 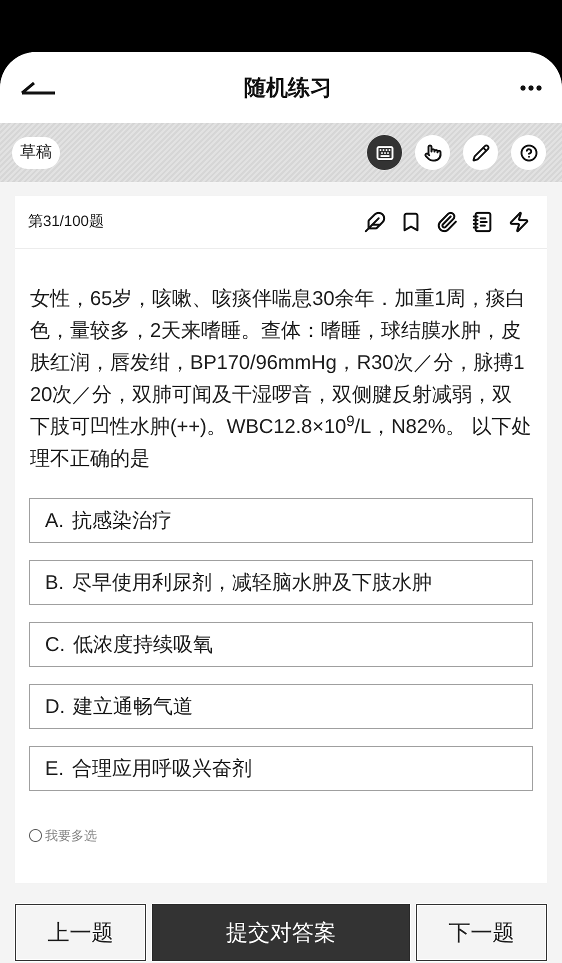 I want to click on next-button: 下一题, so click(x=481, y=932).